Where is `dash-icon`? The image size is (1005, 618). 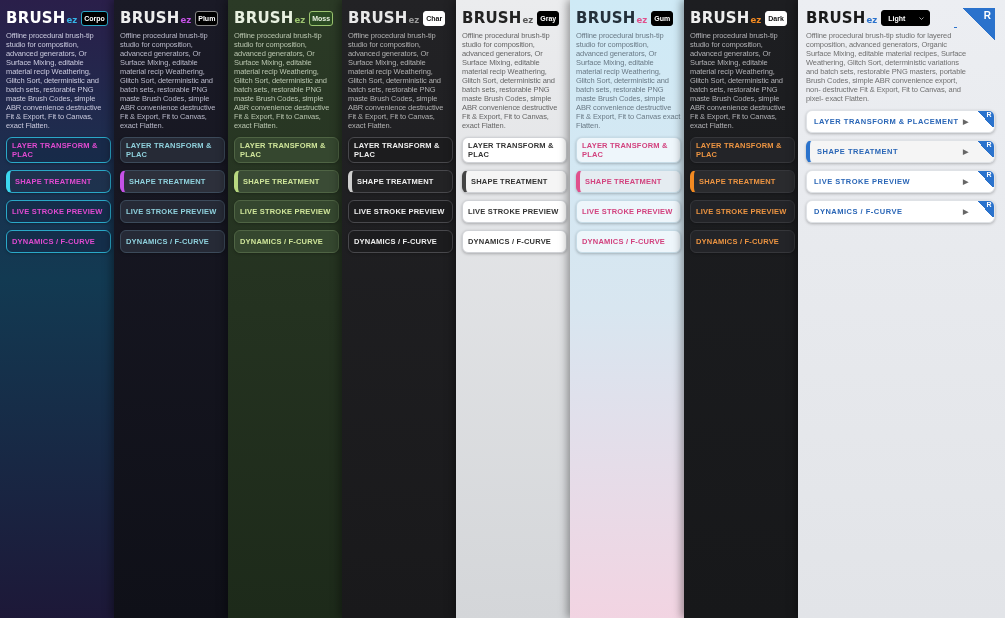
dash-icon is located at coordinates (956, 27).